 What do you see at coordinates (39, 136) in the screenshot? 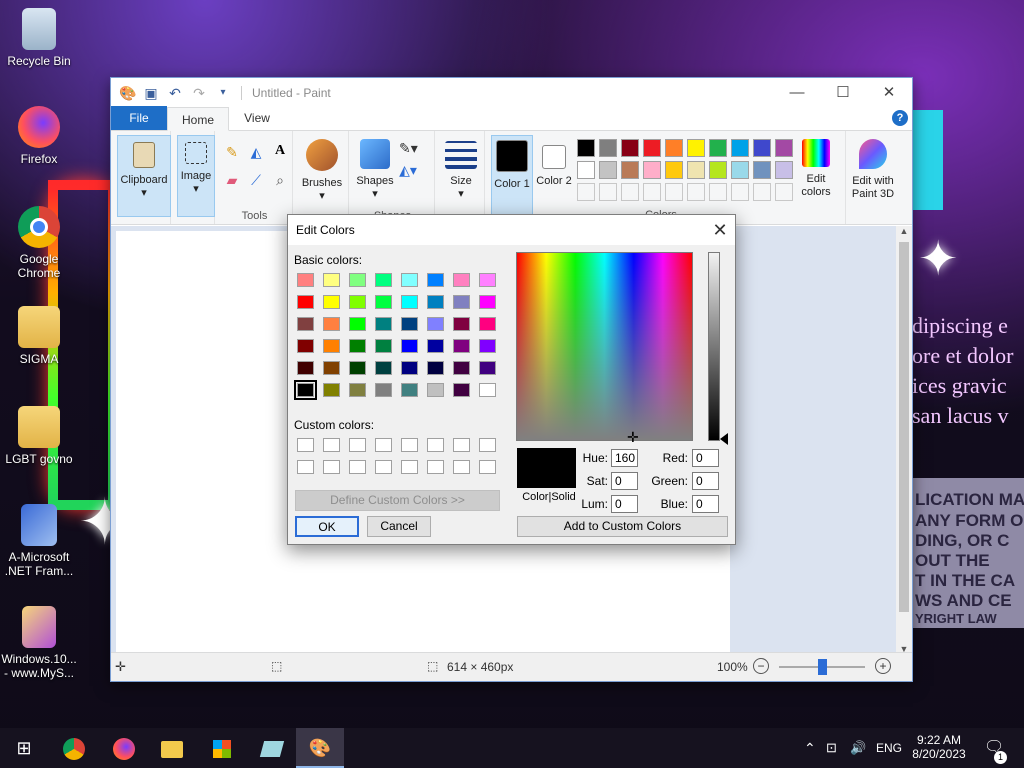
I see `desktop-icon-firefox: Firefox` at bounding box center [39, 136].